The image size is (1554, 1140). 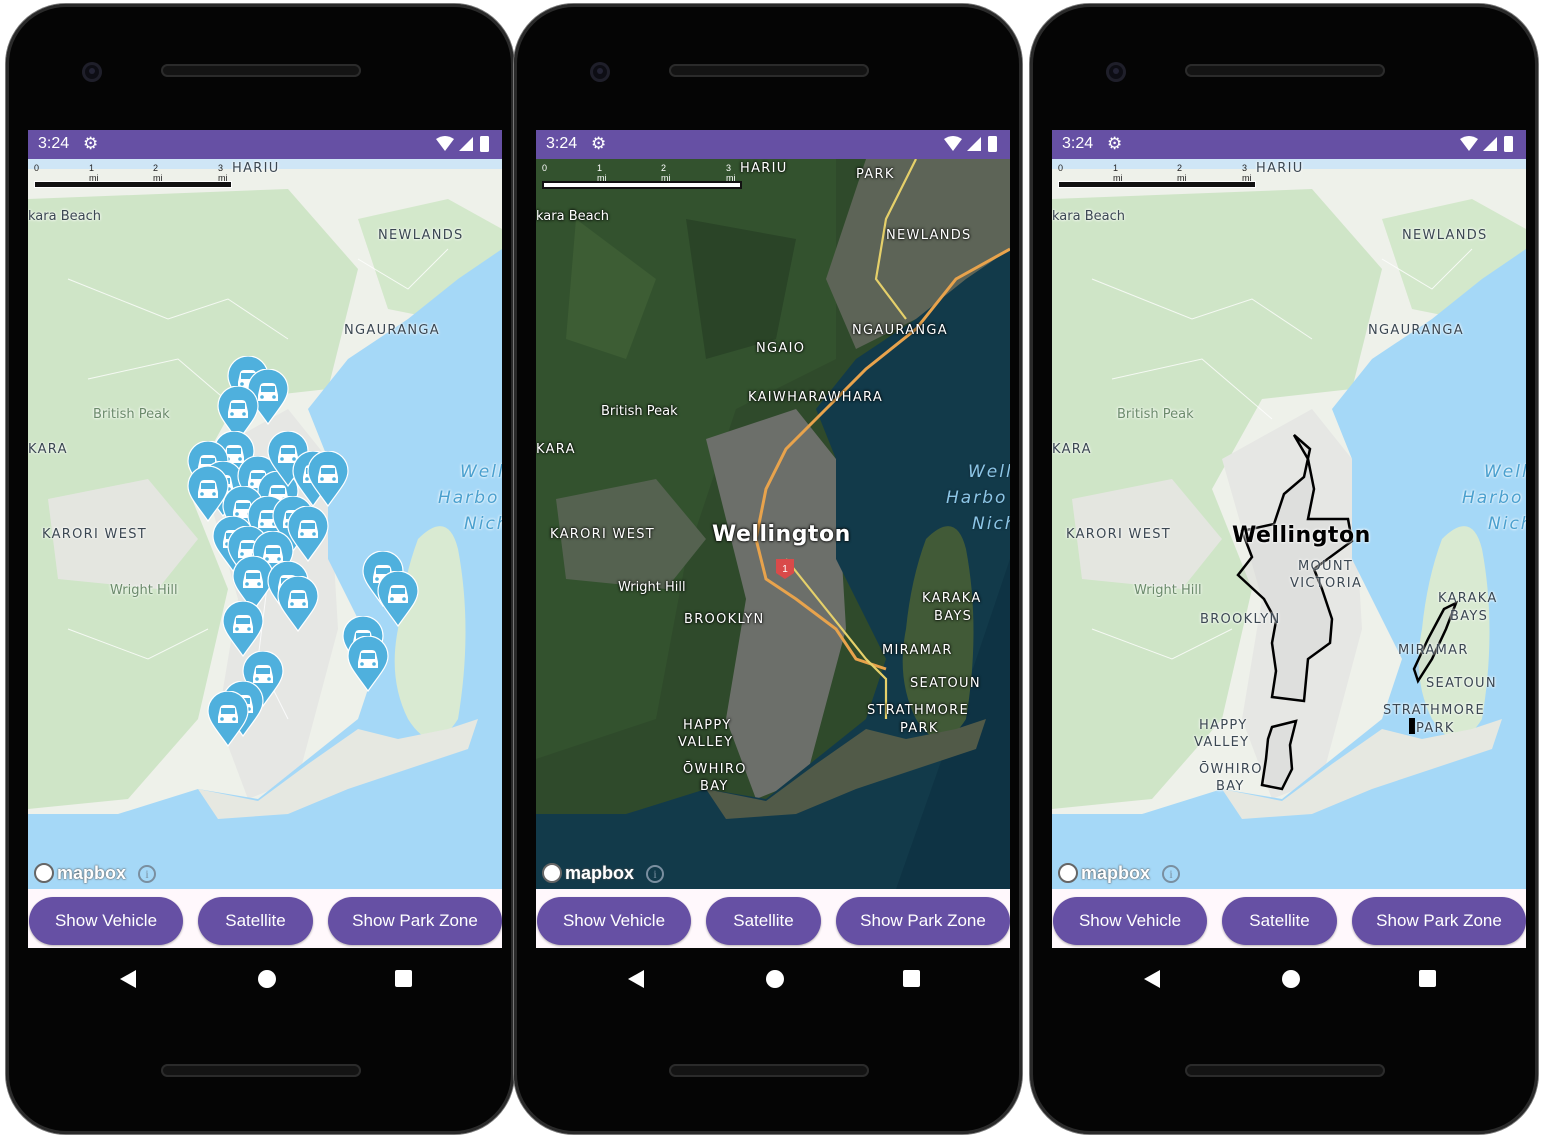 What do you see at coordinates (1490, 144) in the screenshot?
I see `cell-signal-icon` at bounding box center [1490, 144].